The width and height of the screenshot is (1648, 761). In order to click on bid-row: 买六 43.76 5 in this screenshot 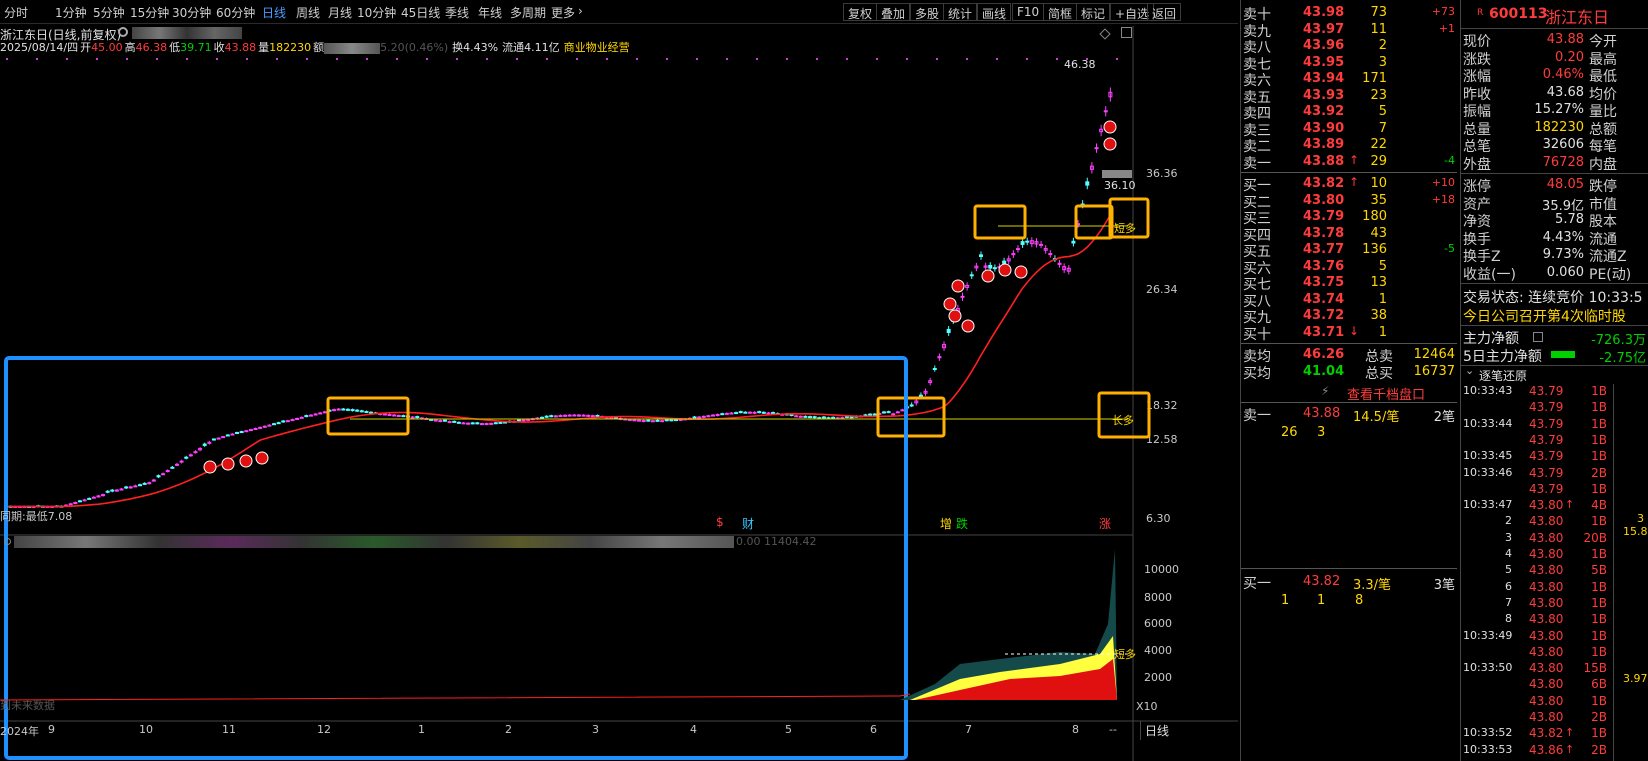, I will do `click(1349, 267)`.